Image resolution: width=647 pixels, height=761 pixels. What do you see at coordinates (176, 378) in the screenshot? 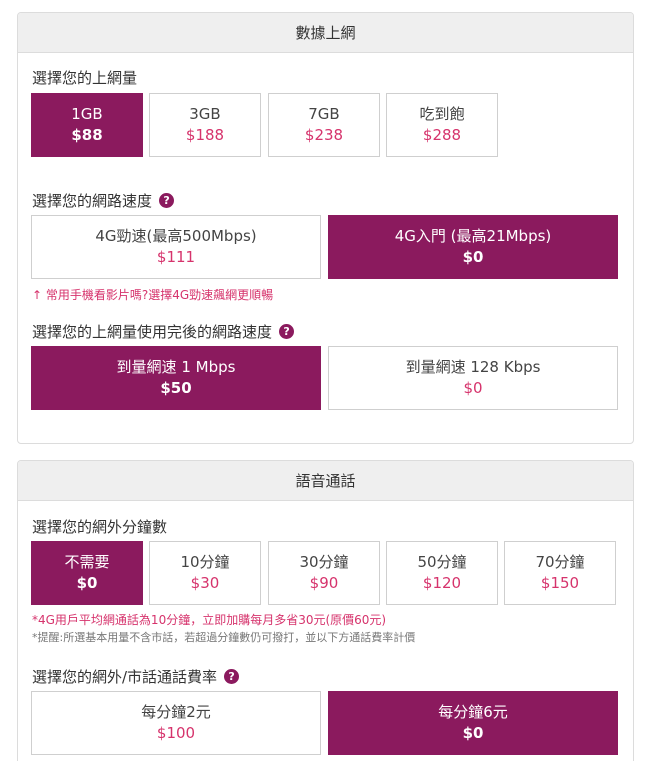
I see `after-use-option-1mbps: 到量網速 1 Mbps $50` at bounding box center [176, 378].